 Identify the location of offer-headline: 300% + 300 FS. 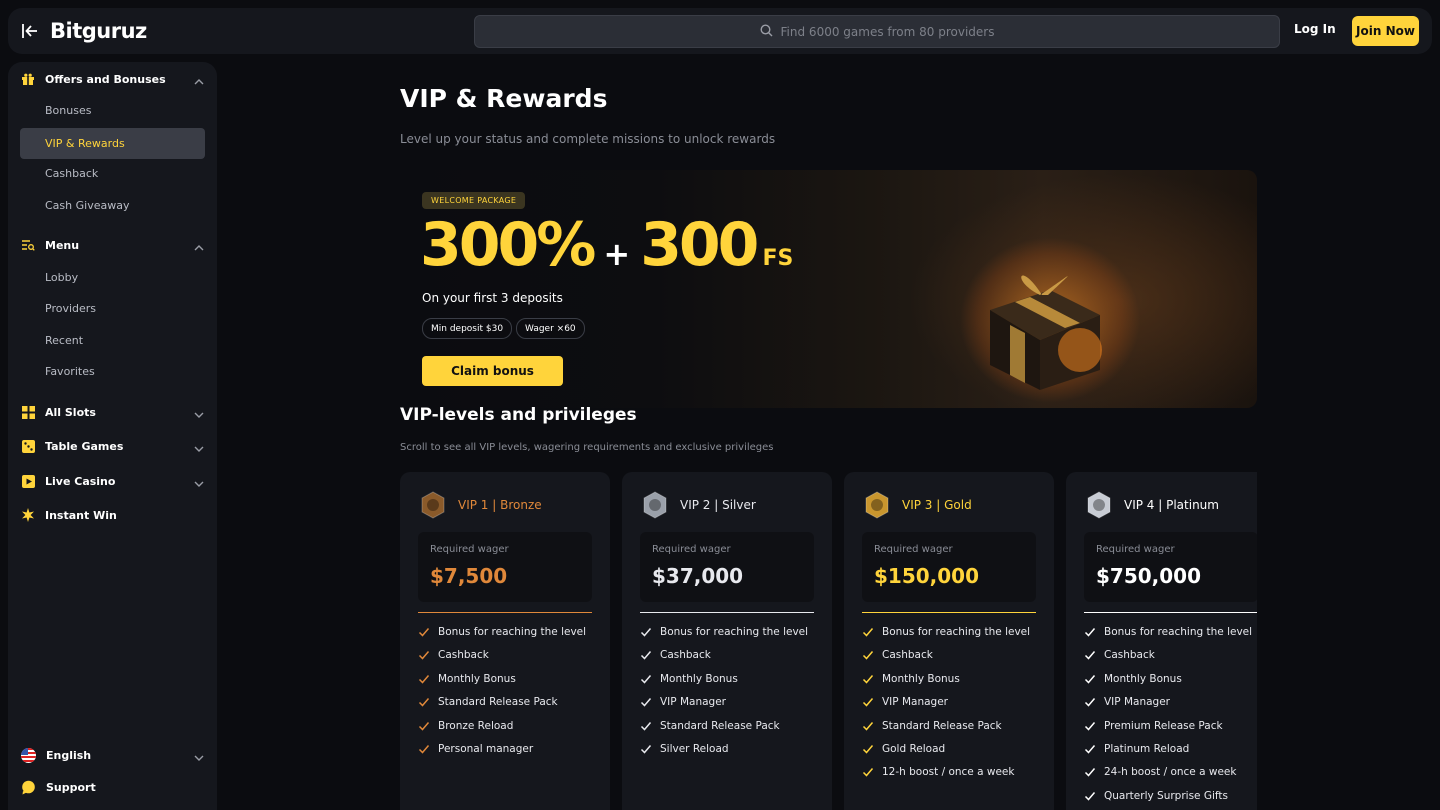
(606, 245).